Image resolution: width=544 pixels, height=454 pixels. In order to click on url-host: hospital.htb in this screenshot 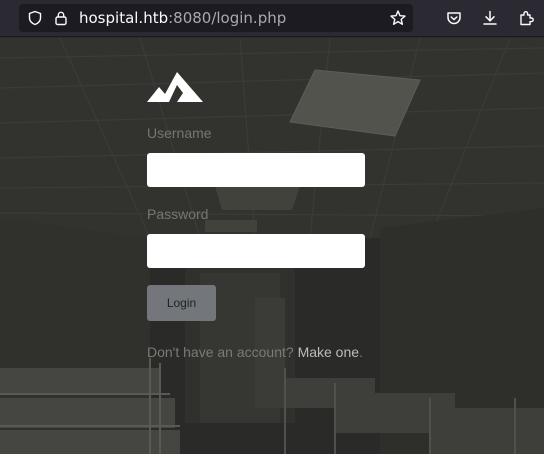, I will do `click(124, 18)`.